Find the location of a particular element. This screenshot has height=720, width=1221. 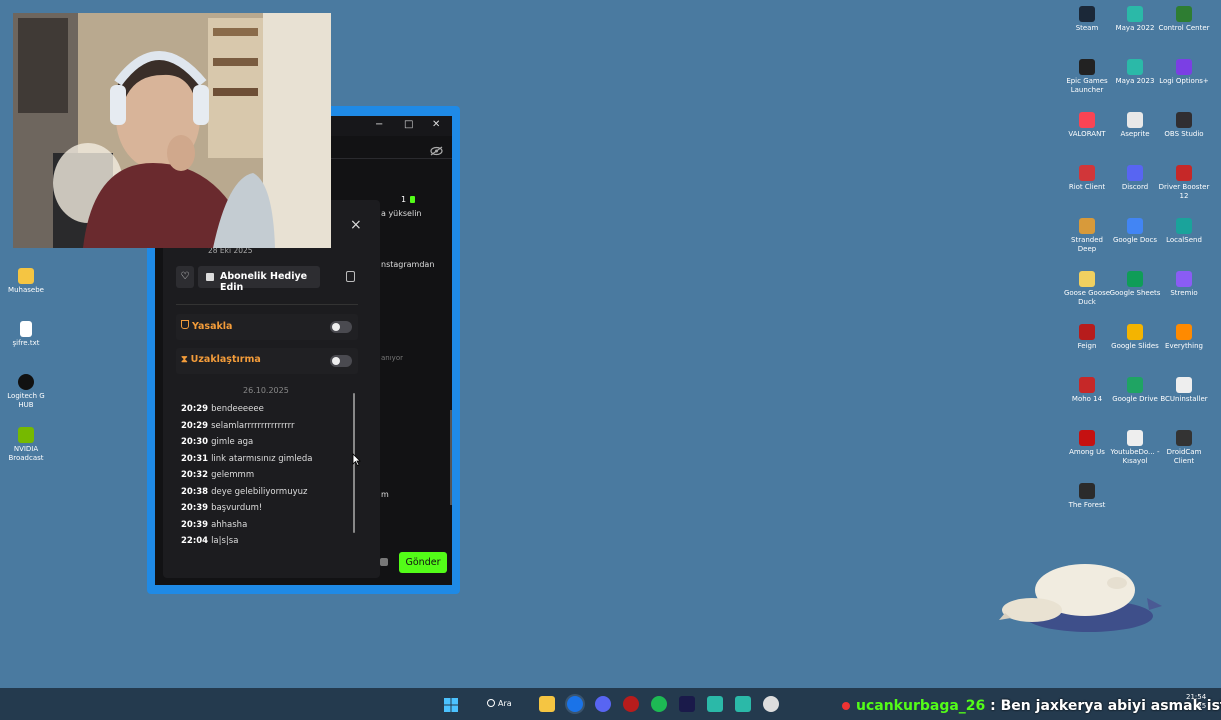

desktop-icon: Stremio is located at coordinates (1184, 284).